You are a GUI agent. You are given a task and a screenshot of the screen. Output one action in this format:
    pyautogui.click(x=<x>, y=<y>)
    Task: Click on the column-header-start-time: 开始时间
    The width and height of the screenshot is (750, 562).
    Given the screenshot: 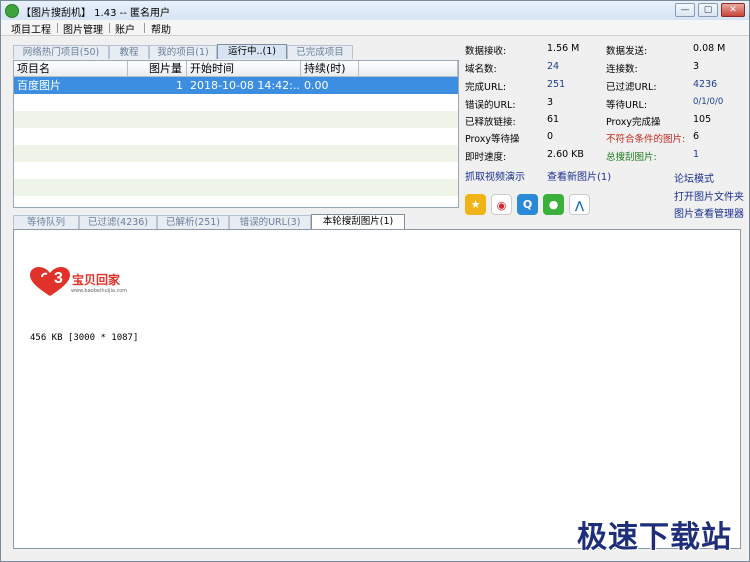 What is the action you would take?
    pyautogui.click(x=244, y=69)
    